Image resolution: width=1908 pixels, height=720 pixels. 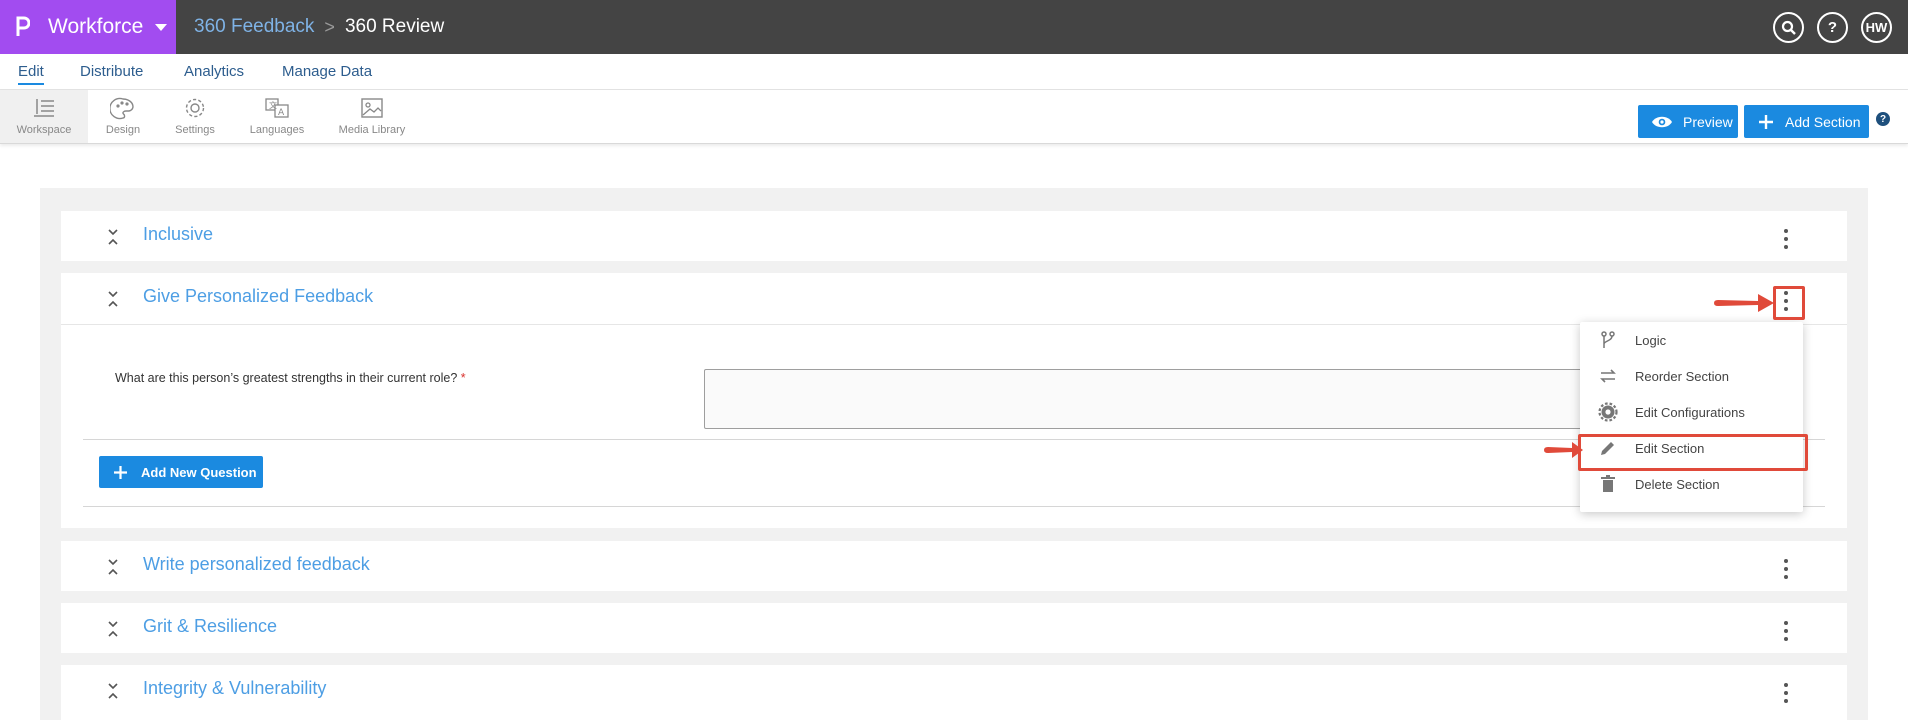 I want to click on svg-text: A, so click(x=281, y=113).